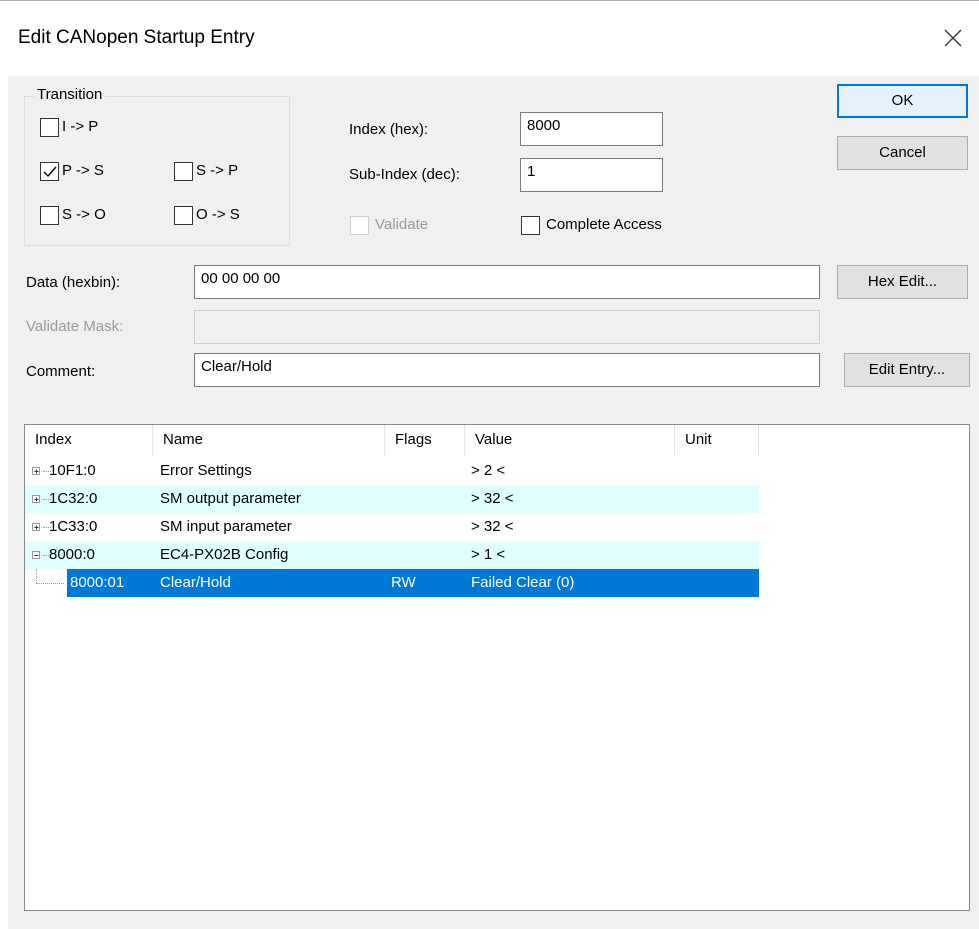  What do you see at coordinates (489, 38) in the screenshot?
I see `title-bar: Edit CANopen Startup Entry` at bounding box center [489, 38].